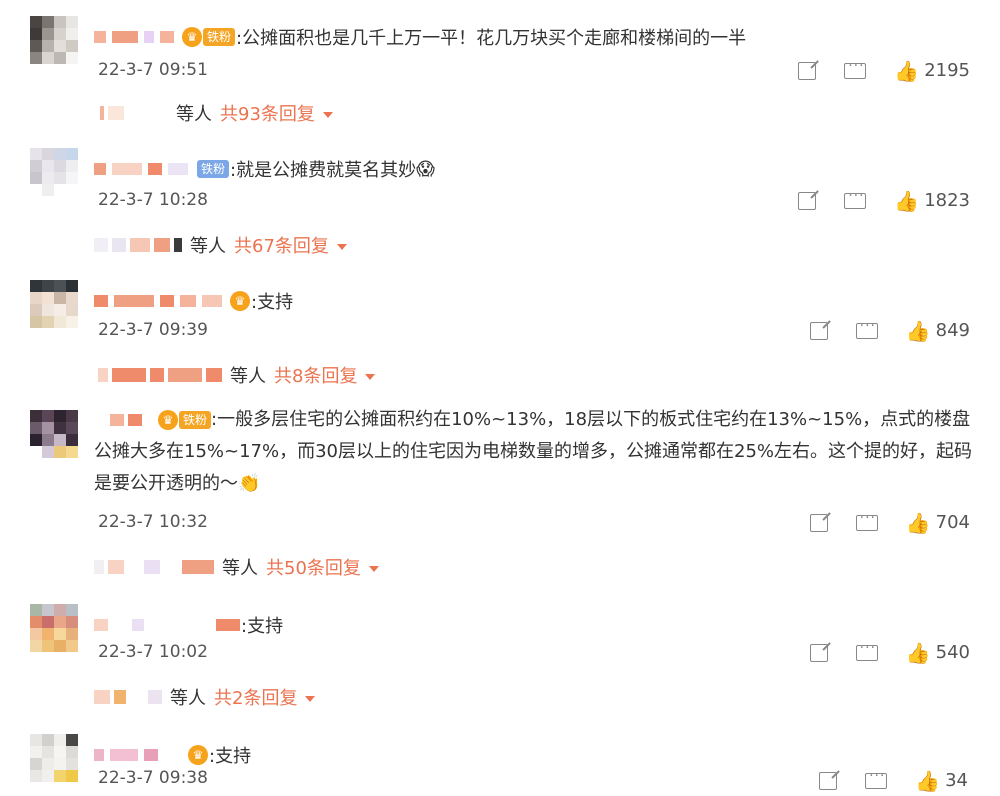 Image resolution: width=1000 pixels, height=796 pixels. Describe the element at coordinates (267, 113) in the screenshot. I see `replies-total: 共93条回复` at that location.